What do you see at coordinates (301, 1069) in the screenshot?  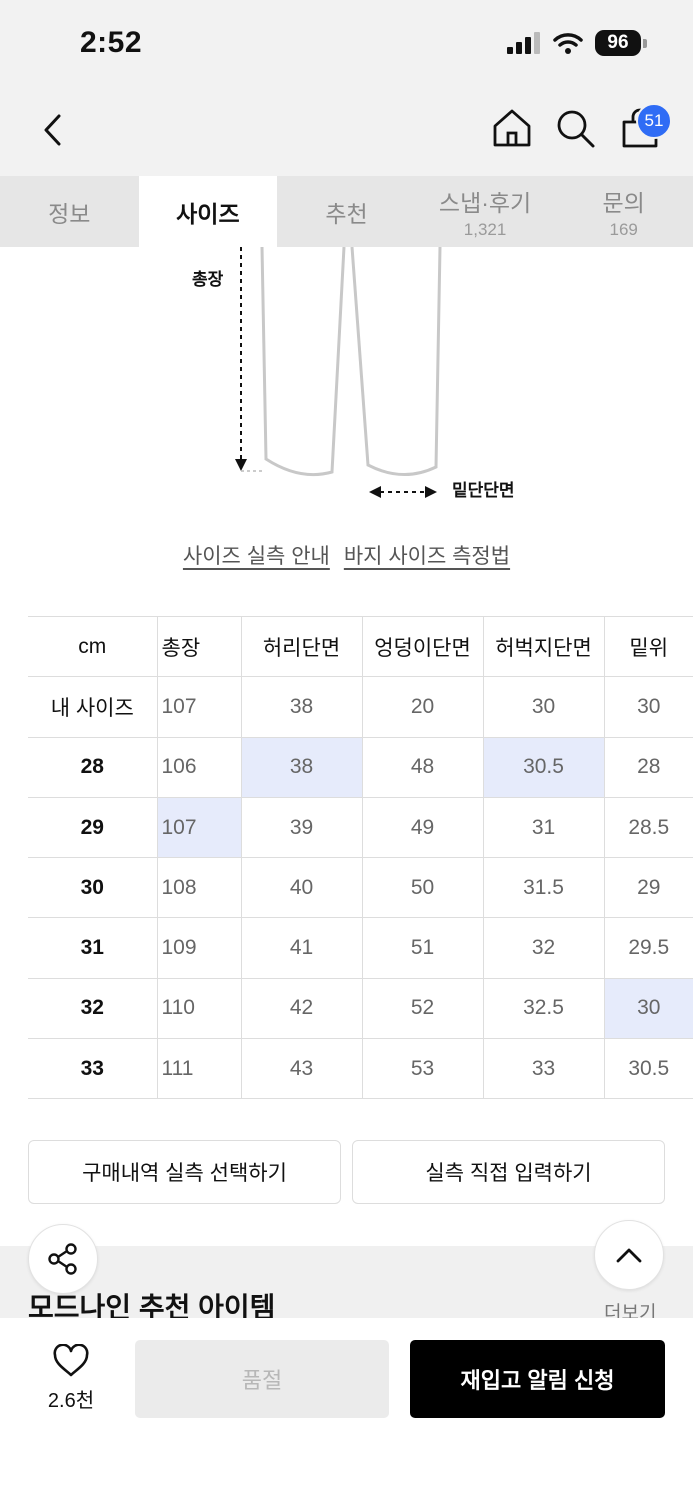 I see `table-cell: 43` at bounding box center [301, 1069].